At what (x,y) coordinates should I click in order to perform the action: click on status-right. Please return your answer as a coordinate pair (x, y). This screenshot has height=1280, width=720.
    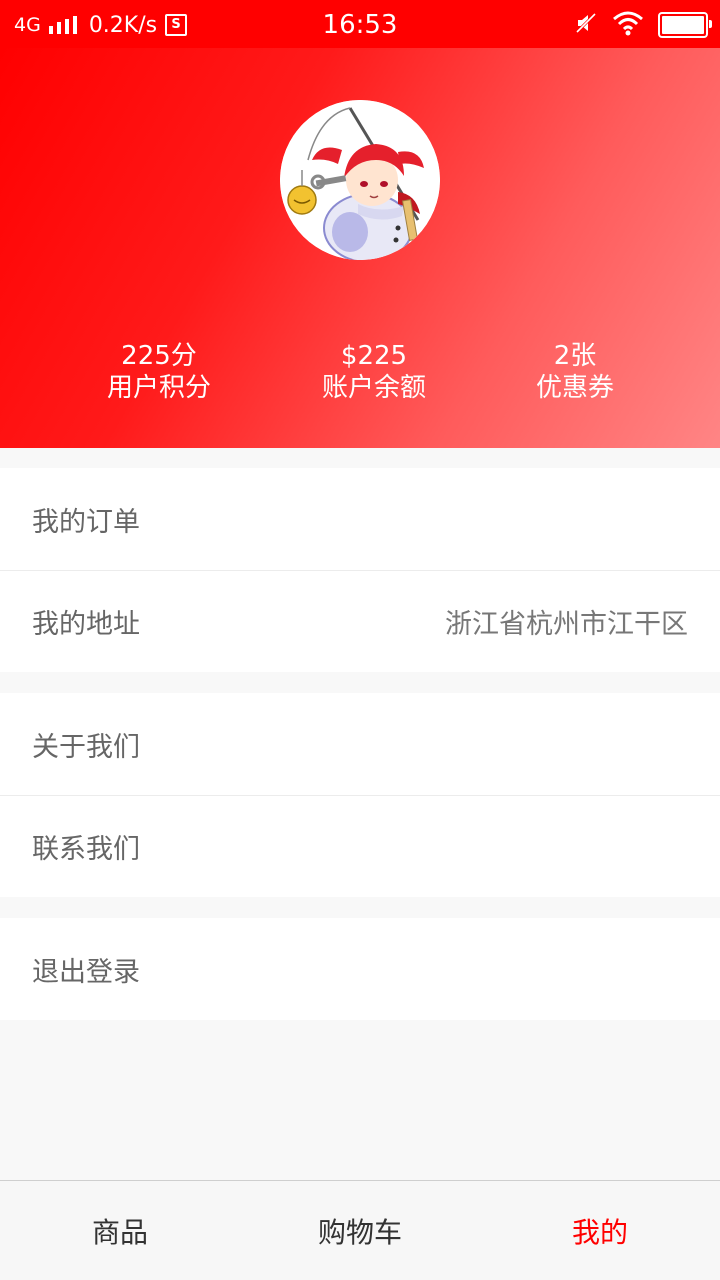
    Looking at the image, I should click on (643, 25).